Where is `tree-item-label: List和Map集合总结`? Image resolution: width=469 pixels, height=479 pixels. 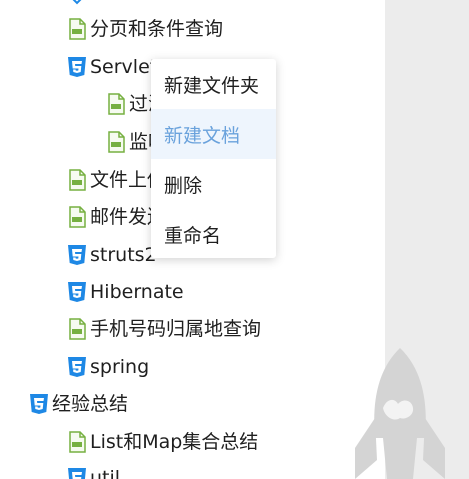 tree-item-label: List和Map集合总结 is located at coordinates (174, 442).